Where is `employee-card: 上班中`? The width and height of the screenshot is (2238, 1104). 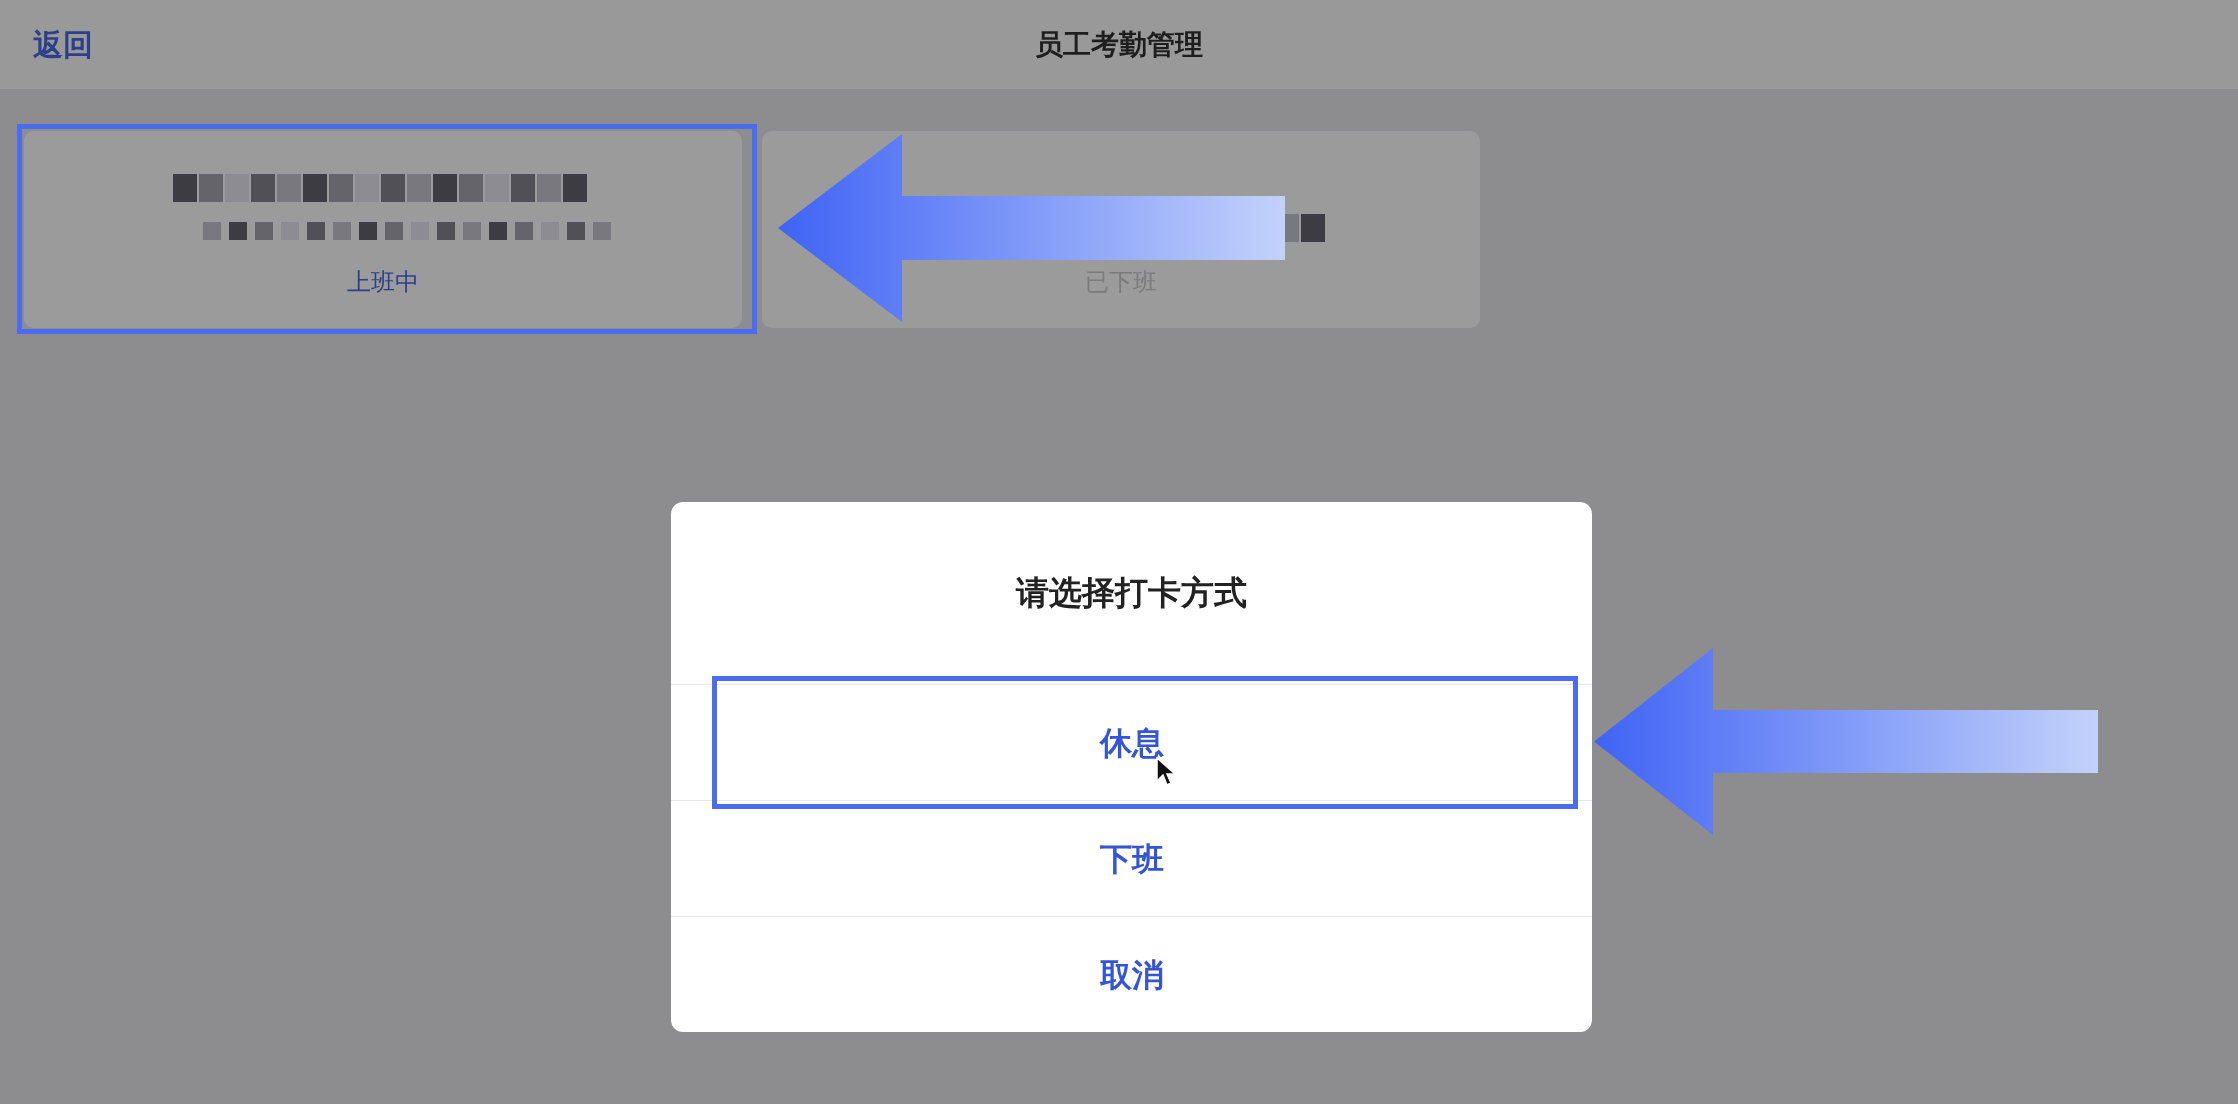
employee-card: 上班中 is located at coordinates (383, 229).